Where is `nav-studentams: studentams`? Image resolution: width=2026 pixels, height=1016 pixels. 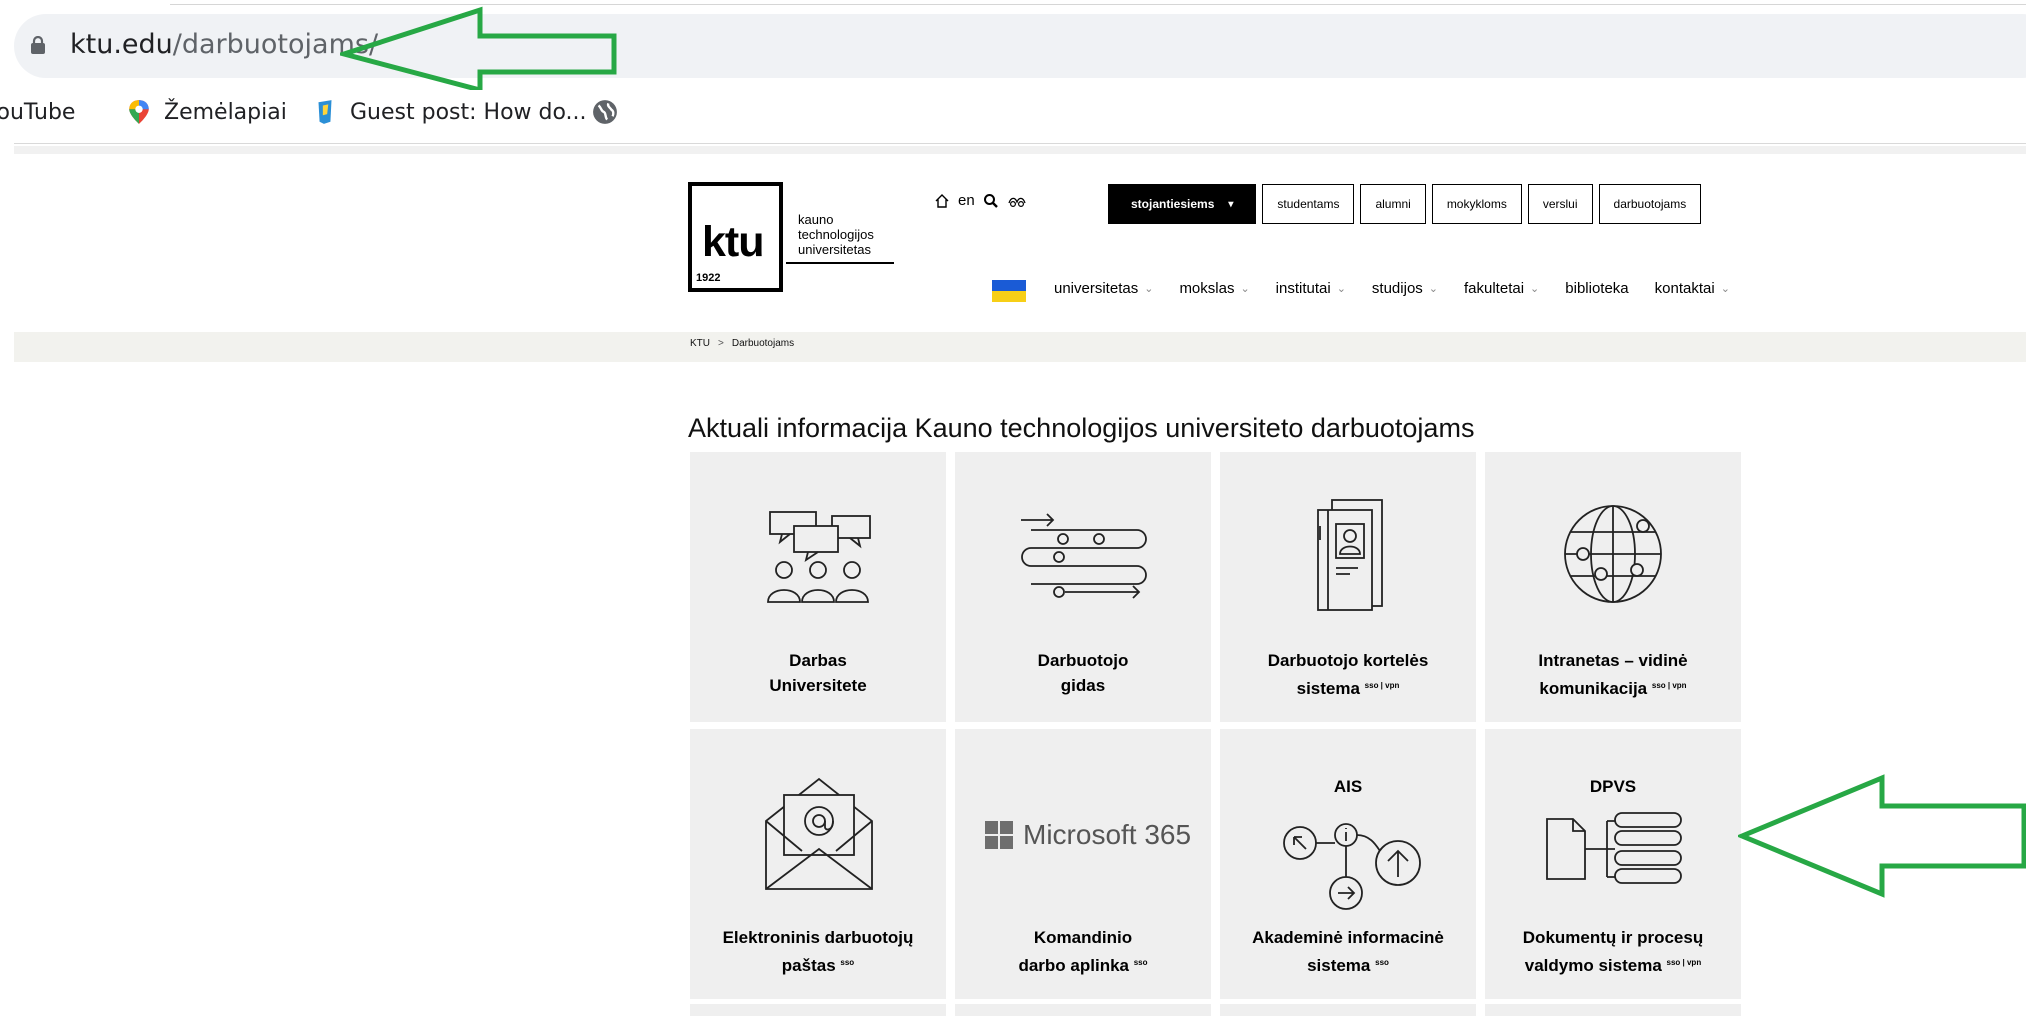
nav-studentams: studentams is located at coordinates (1308, 204).